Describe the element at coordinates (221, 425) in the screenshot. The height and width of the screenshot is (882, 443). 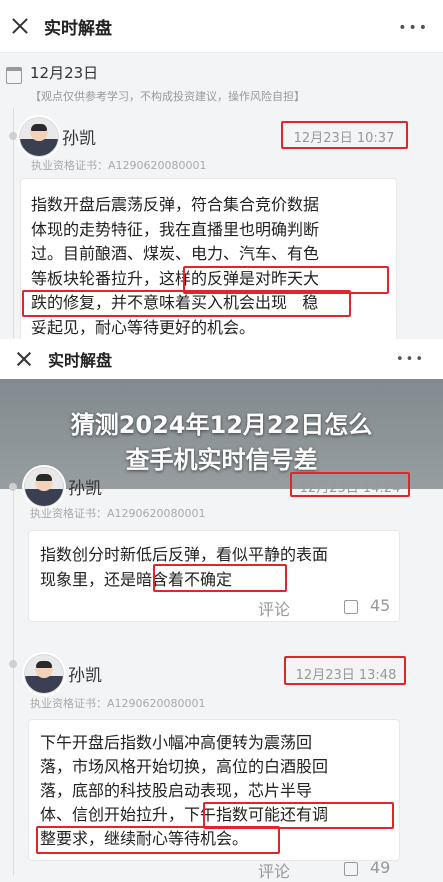
I see `banner-title-line1: 猜测2024年12月22日怎么` at that location.